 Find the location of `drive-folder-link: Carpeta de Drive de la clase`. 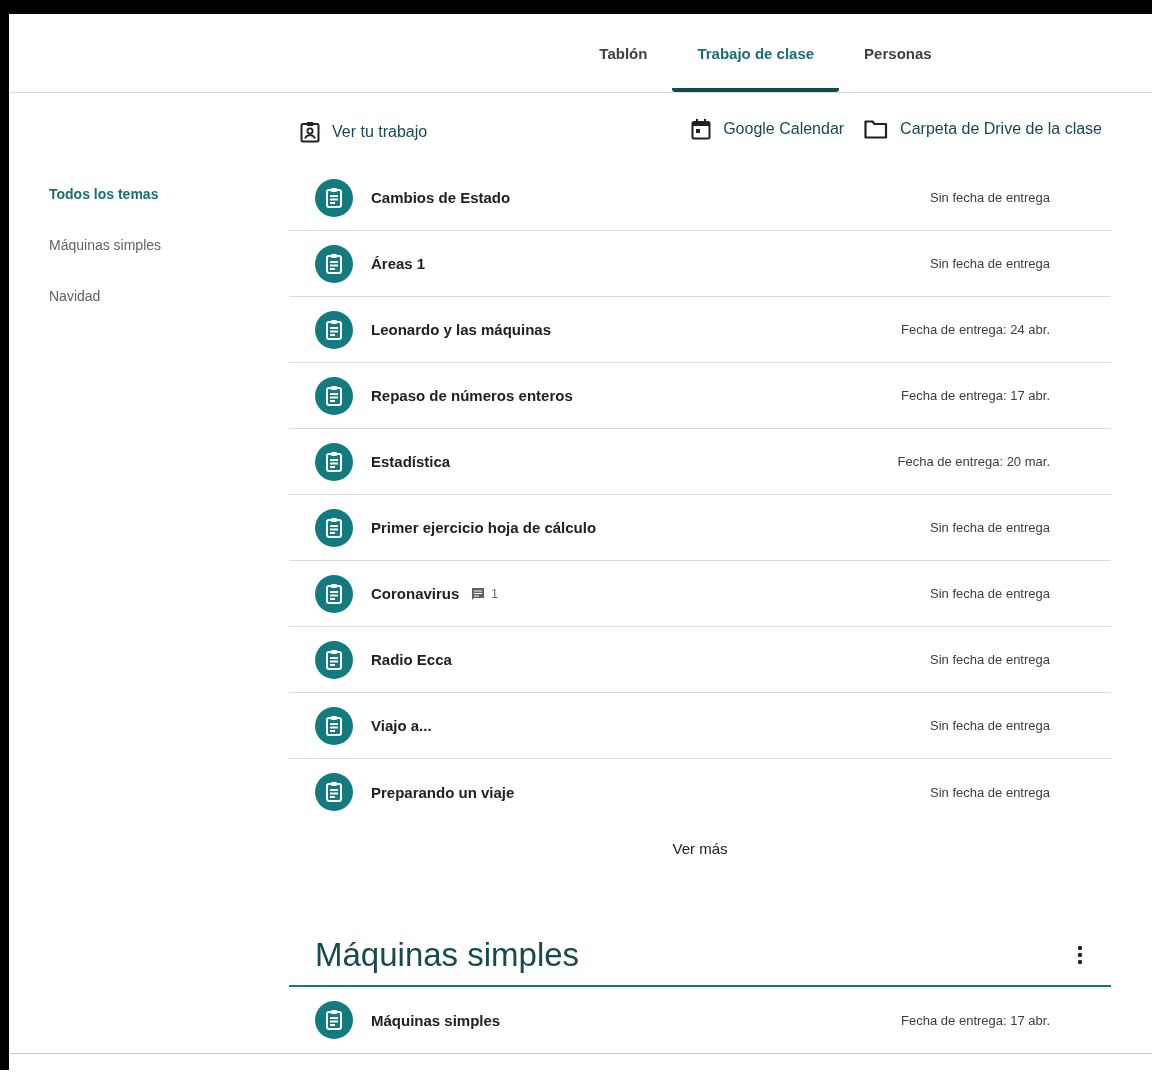

drive-folder-link: Carpeta de Drive de la clase is located at coordinates (983, 129).